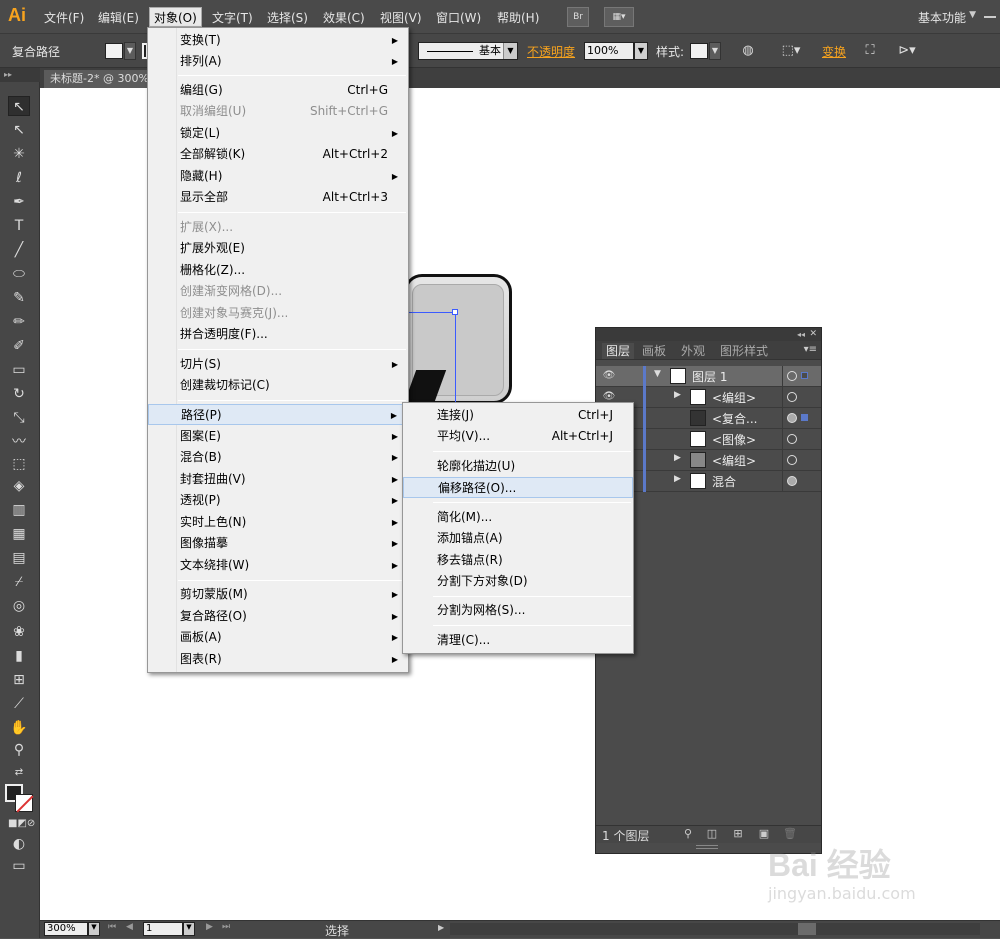 The width and height of the screenshot is (1000, 939). Describe the element at coordinates (441, 927) in the screenshot. I see `status-menu-icon: ▶` at that location.